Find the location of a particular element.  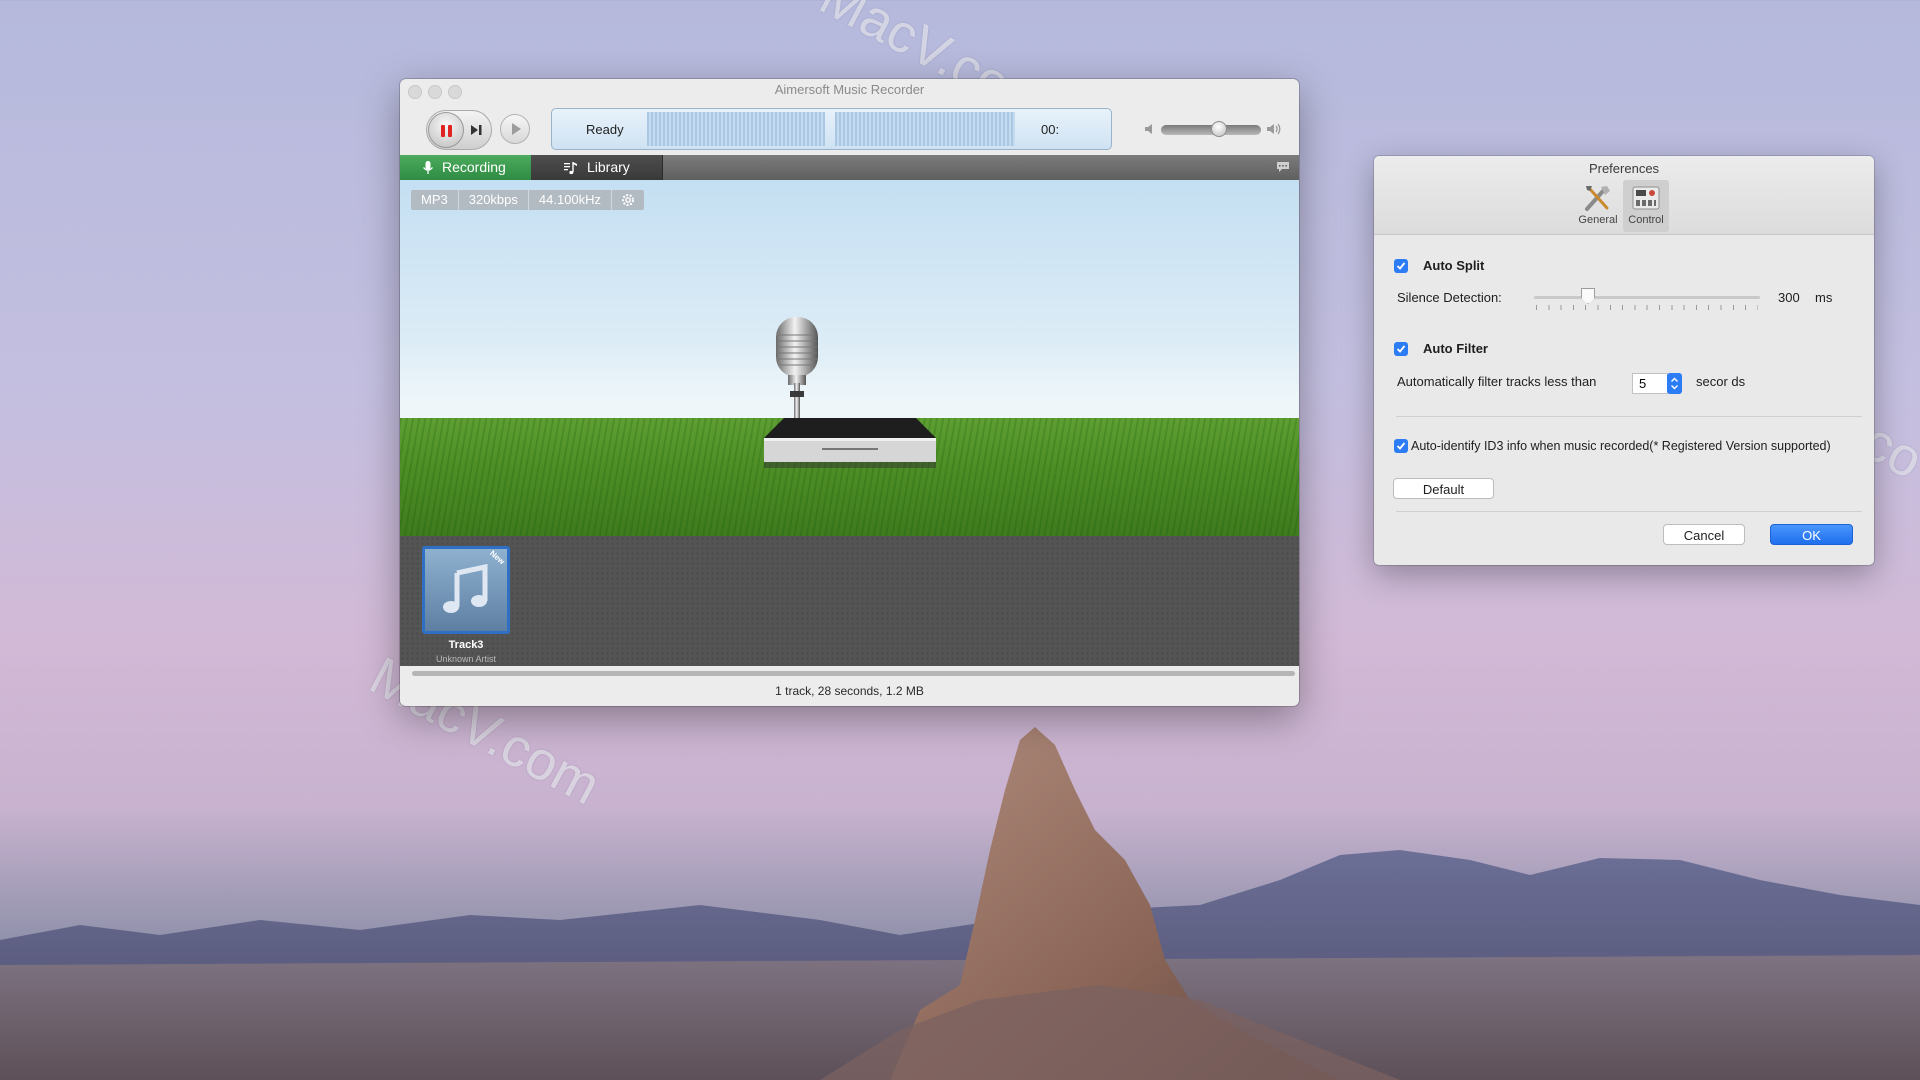

silence-detection-value: 300 is located at coordinates (1789, 297).